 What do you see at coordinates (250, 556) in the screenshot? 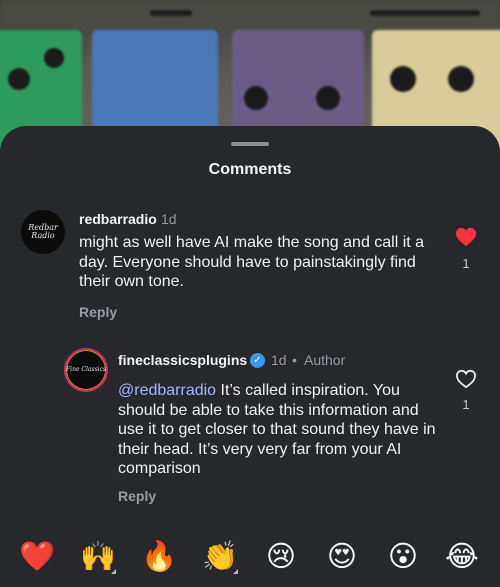
I see `emoji-reaction-bar: ❤️ 🙌 🔥 👏 😢 😍 😮 😂` at bounding box center [250, 556].